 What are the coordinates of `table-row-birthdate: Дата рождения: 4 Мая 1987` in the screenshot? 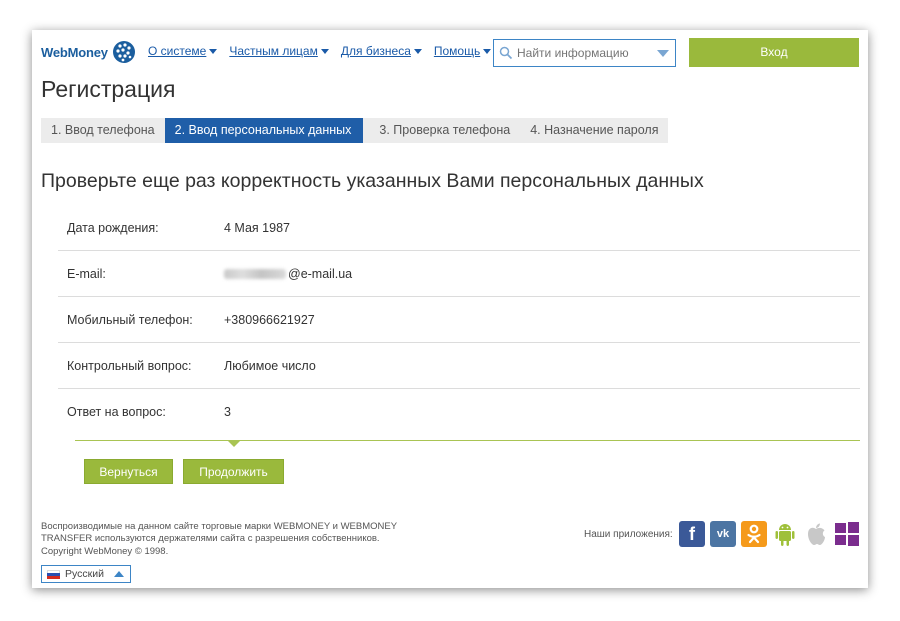 It's located at (459, 228).